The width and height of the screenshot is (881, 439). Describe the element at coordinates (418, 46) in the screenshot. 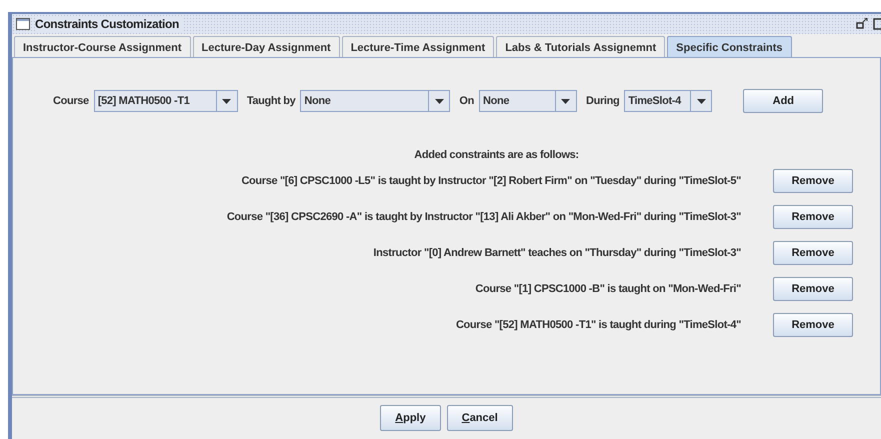

I see `tab: Lecture-Time Assignment` at that location.